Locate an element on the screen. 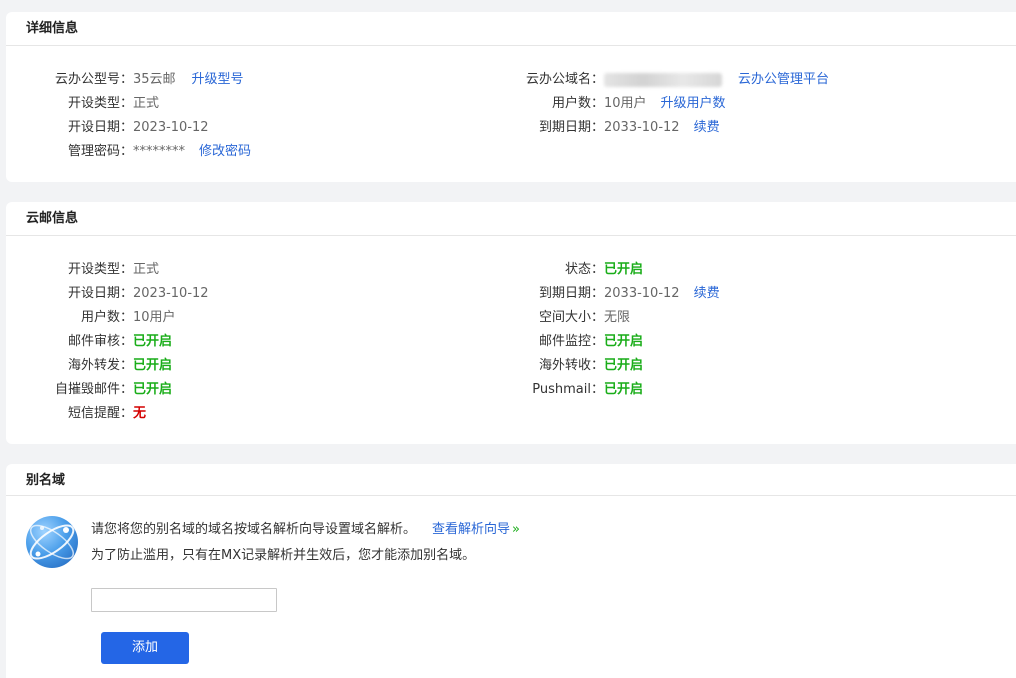 The width and height of the screenshot is (1016, 678). alias-line2: 为了防止滥用，只有在MX记录解析并生效后，您才能添加别名域。 is located at coordinates (283, 556).